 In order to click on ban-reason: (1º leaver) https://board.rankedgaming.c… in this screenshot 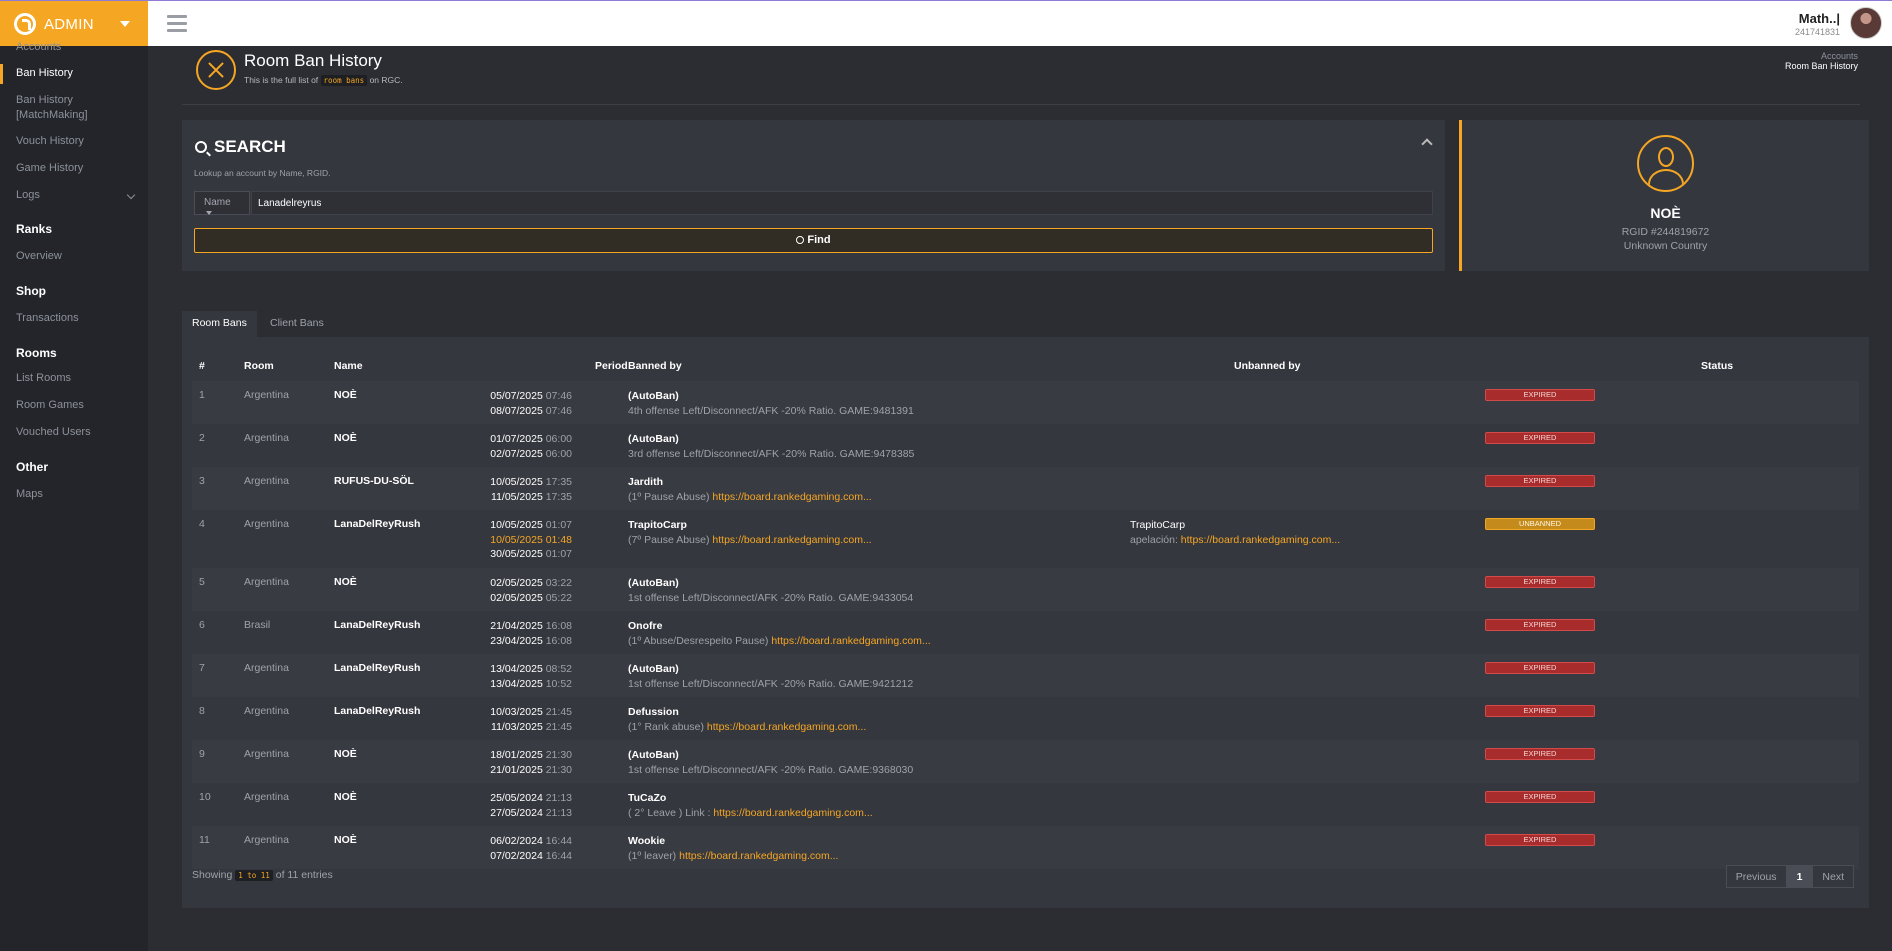, I will do `click(733, 856)`.